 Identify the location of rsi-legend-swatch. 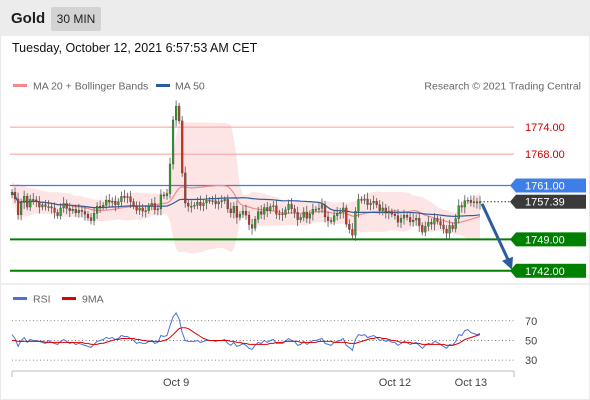
(20, 298).